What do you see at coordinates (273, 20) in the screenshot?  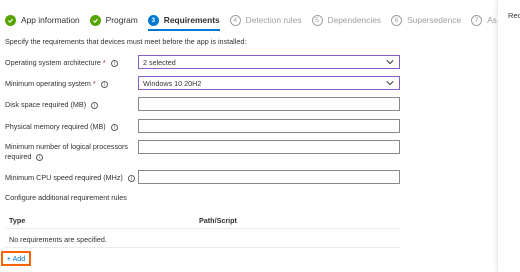 I see `step-label: Detection rules` at bounding box center [273, 20].